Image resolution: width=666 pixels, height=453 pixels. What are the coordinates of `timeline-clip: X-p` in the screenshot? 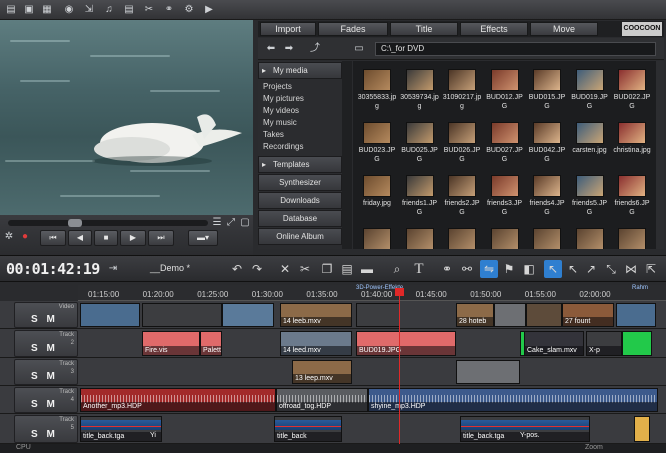 It's located at (604, 343).